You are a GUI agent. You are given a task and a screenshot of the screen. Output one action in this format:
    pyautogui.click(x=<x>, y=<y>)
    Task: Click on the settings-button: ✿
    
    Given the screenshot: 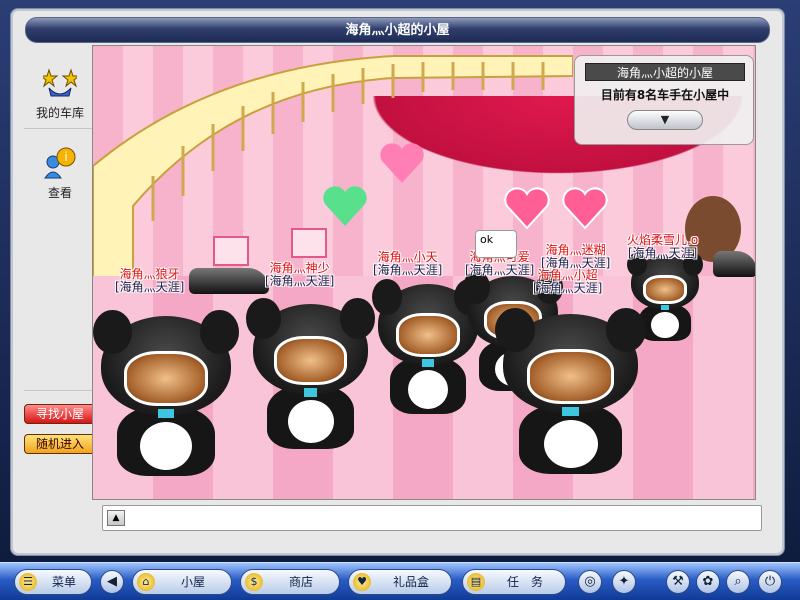 What is the action you would take?
    pyautogui.click(x=708, y=582)
    